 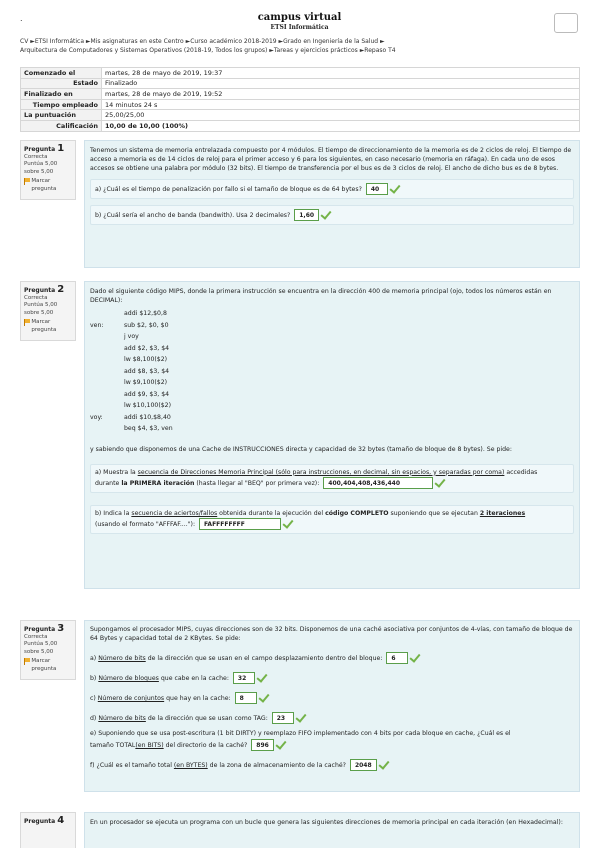 I want to click on answer-field: 896, so click(x=262, y=744).